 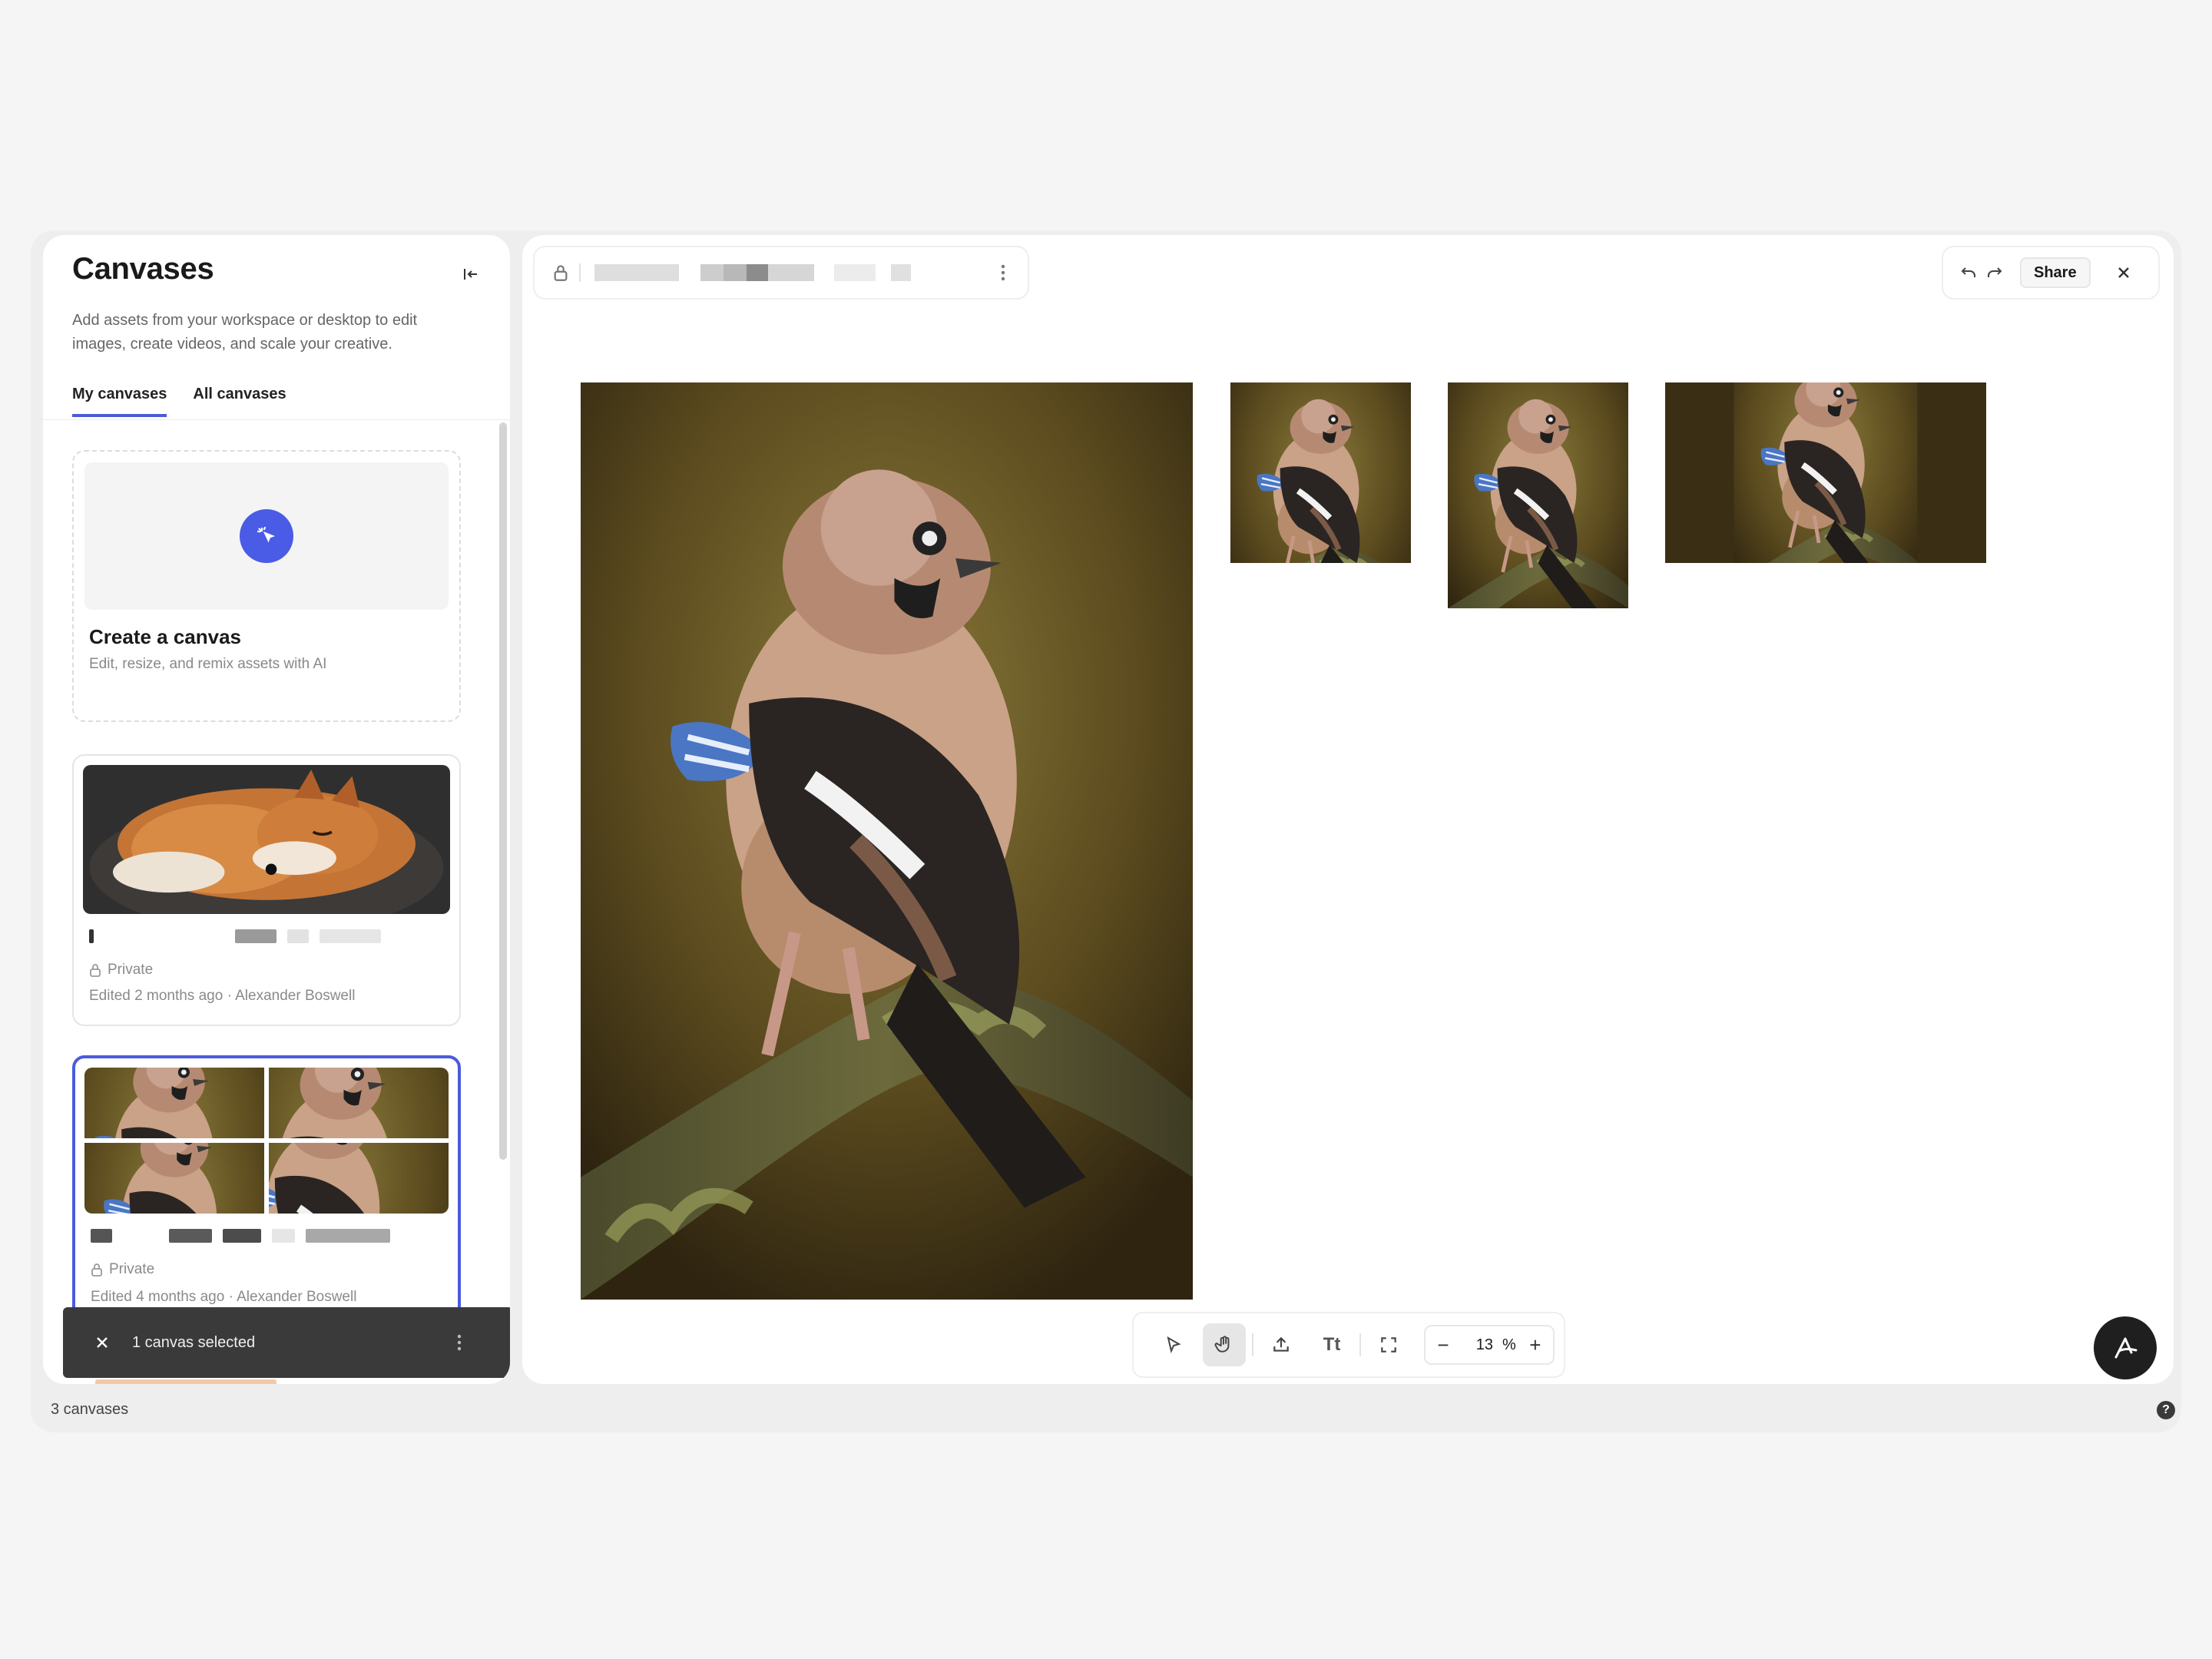 I want to click on select-arrow-icon, so click(x=1174, y=1345).